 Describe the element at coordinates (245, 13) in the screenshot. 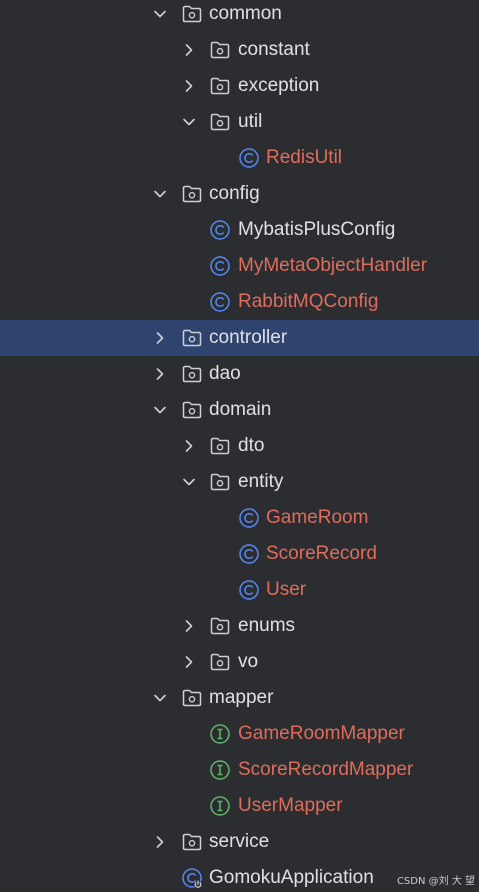

I see `tree-item-label: common` at that location.